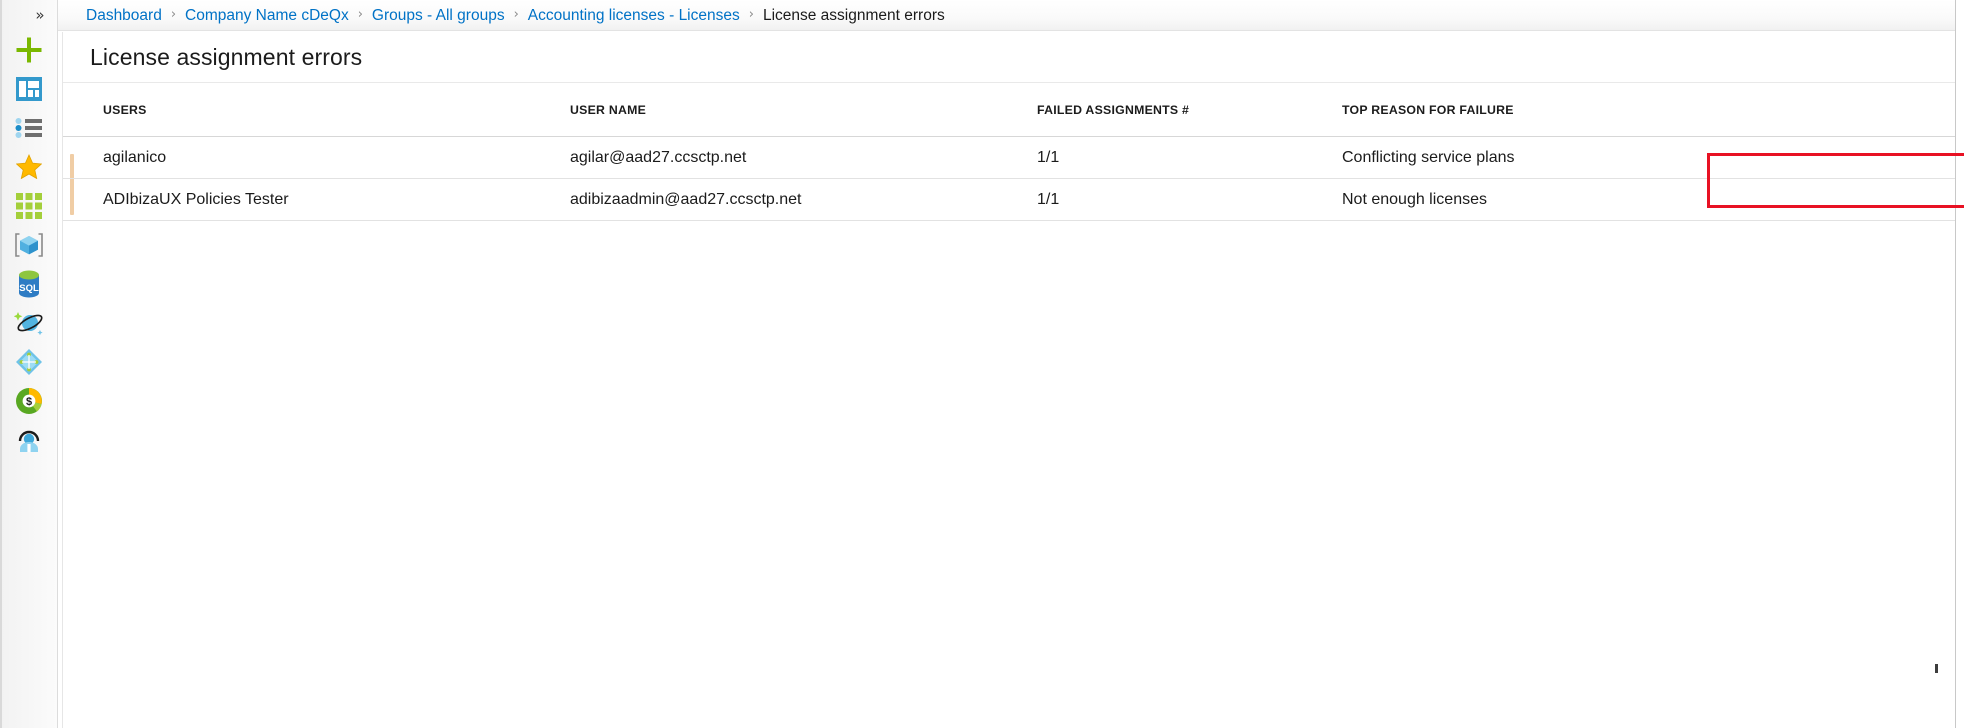 The height and width of the screenshot is (728, 1964). I want to click on virtual-machine-diamond-icon, so click(29, 362).